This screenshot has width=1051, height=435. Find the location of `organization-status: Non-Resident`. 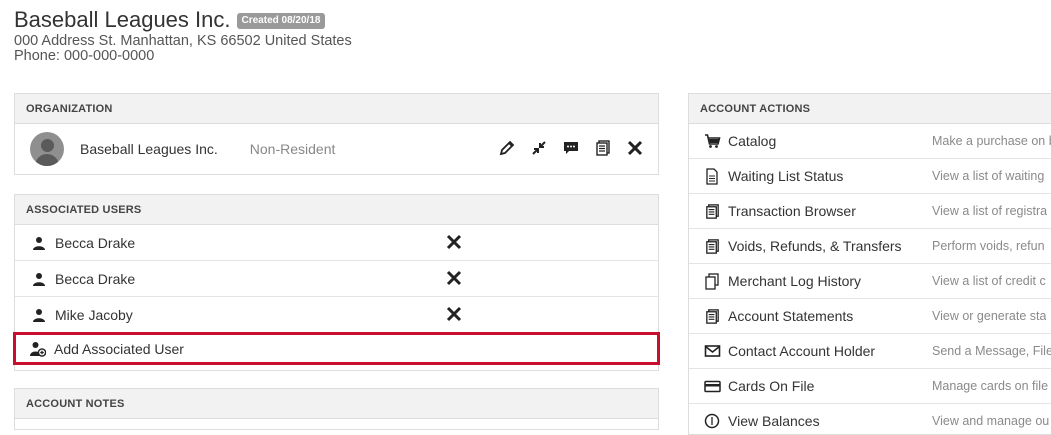

organization-status: Non-Resident is located at coordinates (292, 149).